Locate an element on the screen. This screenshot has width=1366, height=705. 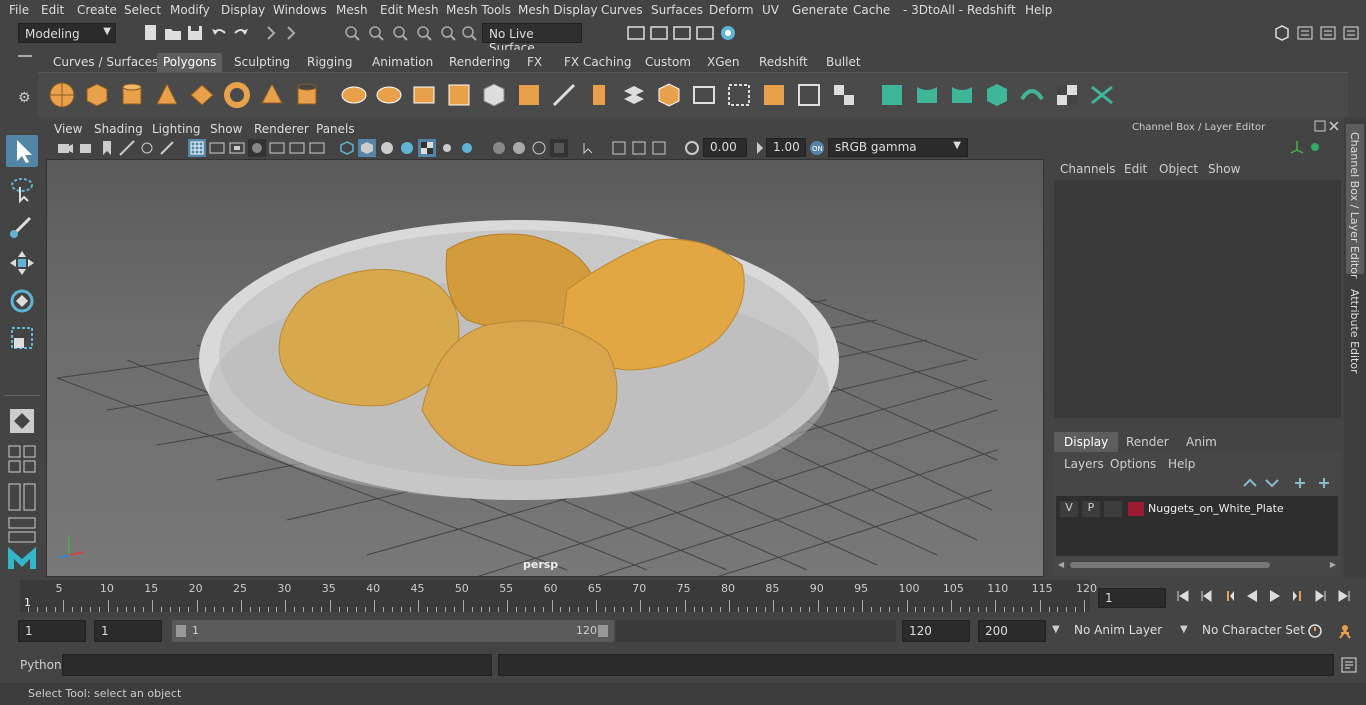
layer-scrollbar: ◀ ▶ is located at coordinates (1197, 565).